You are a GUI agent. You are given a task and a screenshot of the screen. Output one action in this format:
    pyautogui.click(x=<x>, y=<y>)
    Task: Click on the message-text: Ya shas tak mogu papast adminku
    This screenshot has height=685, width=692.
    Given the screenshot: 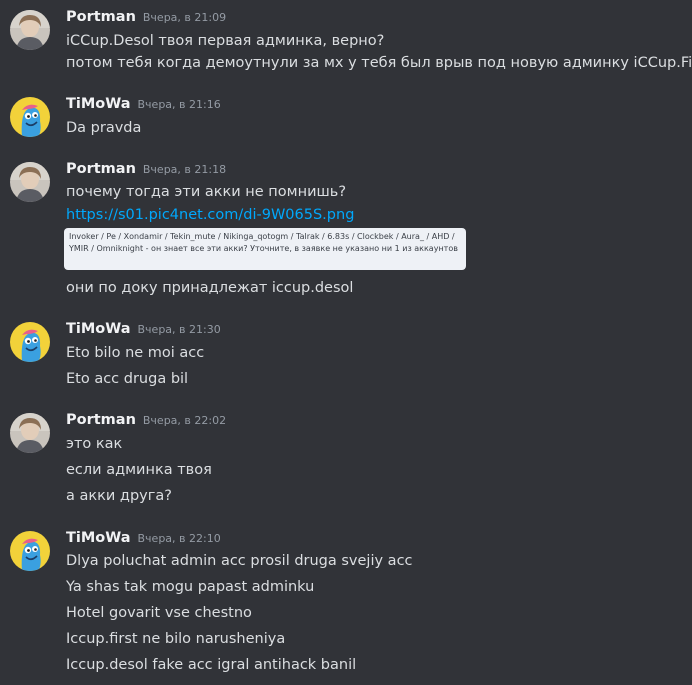 What is the action you would take?
    pyautogui.click(x=190, y=587)
    